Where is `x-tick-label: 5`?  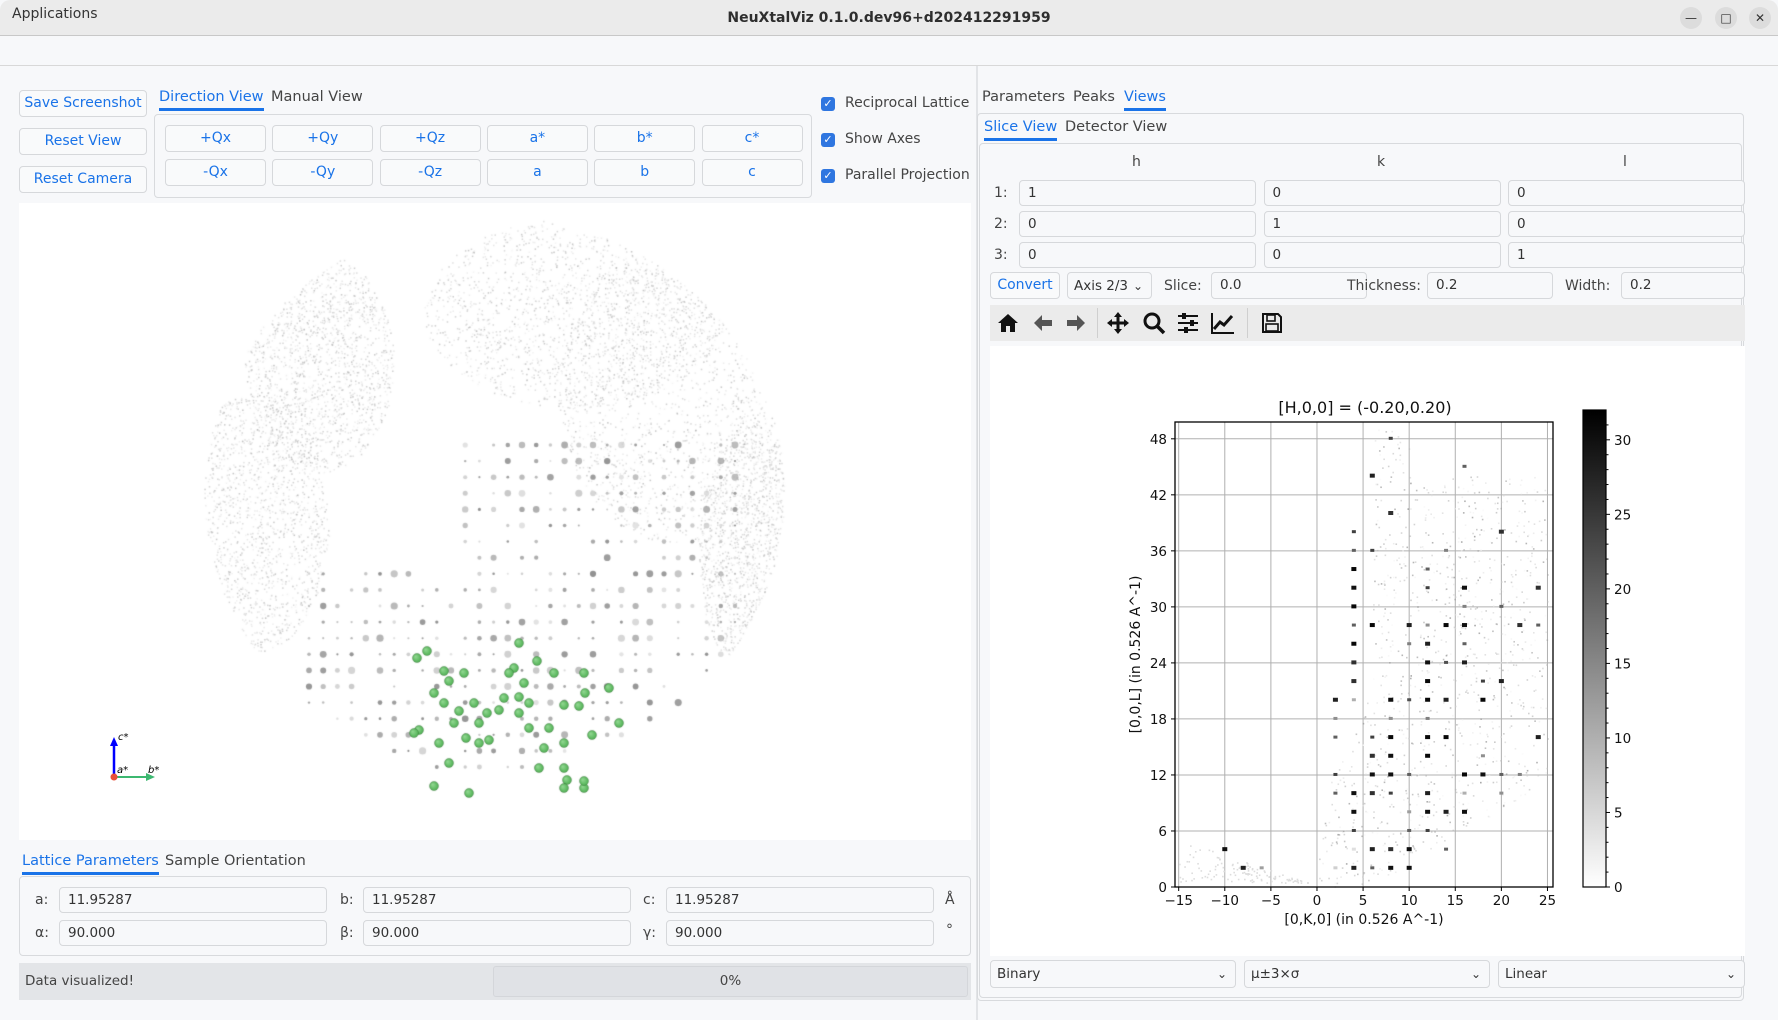 x-tick-label: 5 is located at coordinates (1363, 901).